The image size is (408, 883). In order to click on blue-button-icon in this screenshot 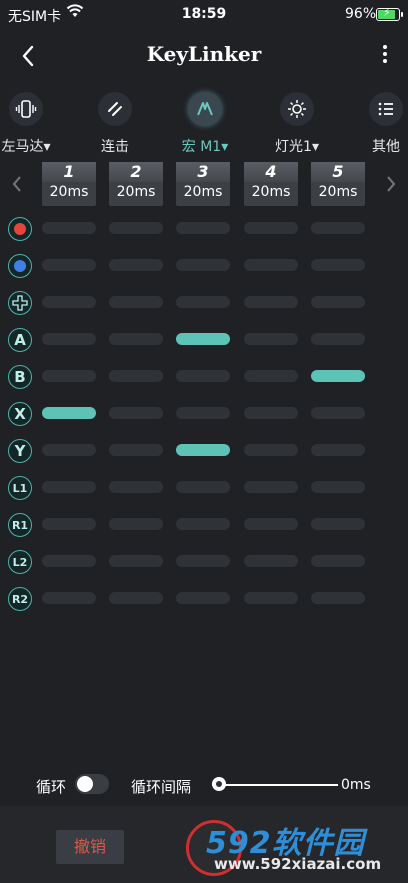, I will do `click(20, 266)`.